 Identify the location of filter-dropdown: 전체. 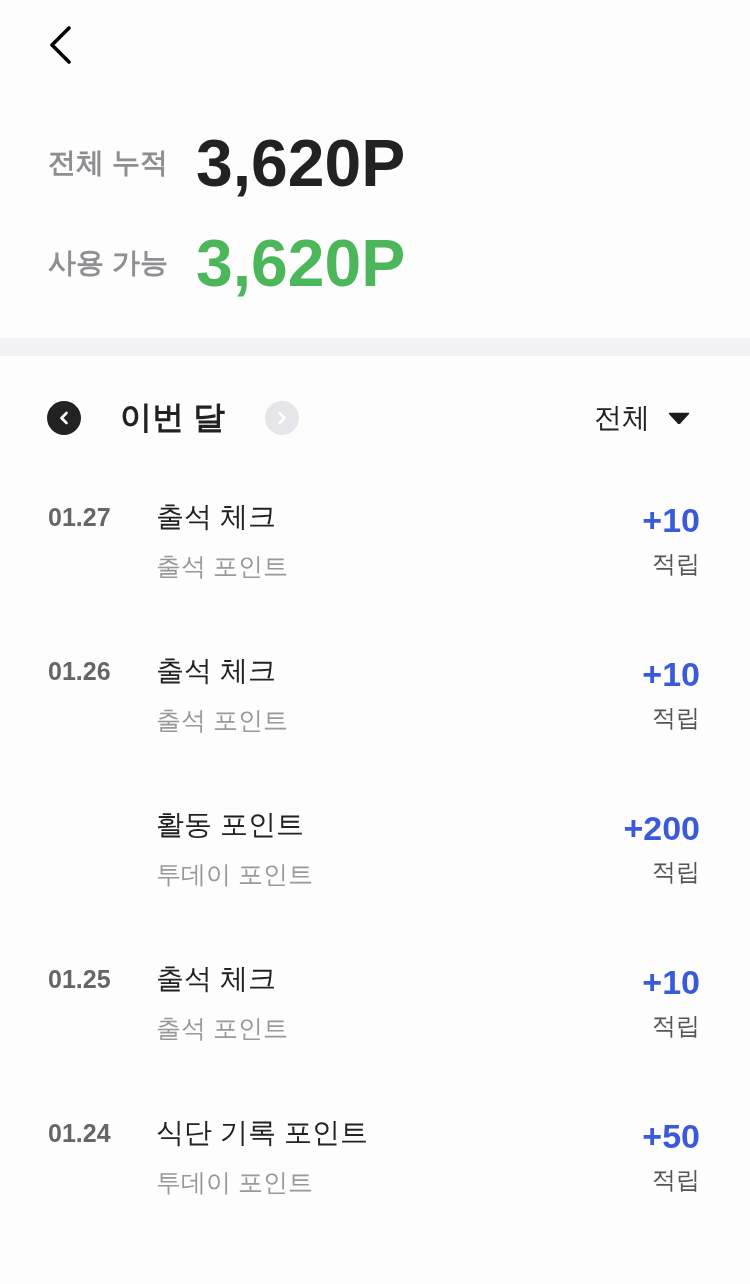
(642, 418).